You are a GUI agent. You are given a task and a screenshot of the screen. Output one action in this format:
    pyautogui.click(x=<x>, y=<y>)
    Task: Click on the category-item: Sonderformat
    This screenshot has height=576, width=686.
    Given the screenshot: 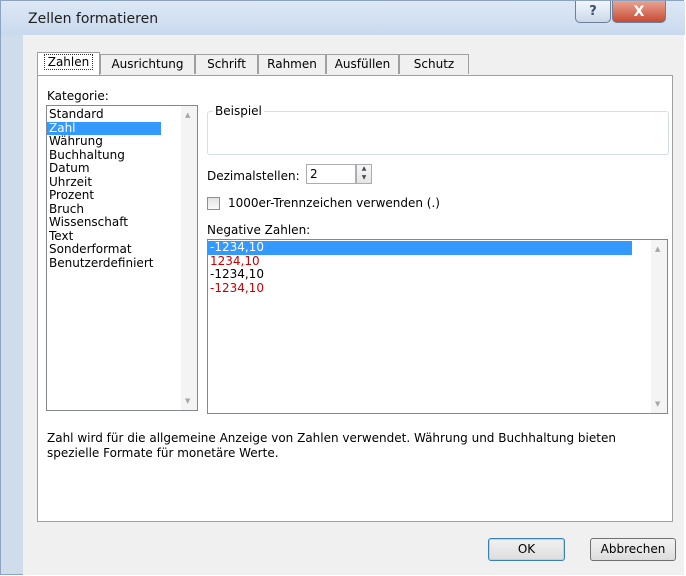 What is the action you would take?
    pyautogui.click(x=104, y=249)
    